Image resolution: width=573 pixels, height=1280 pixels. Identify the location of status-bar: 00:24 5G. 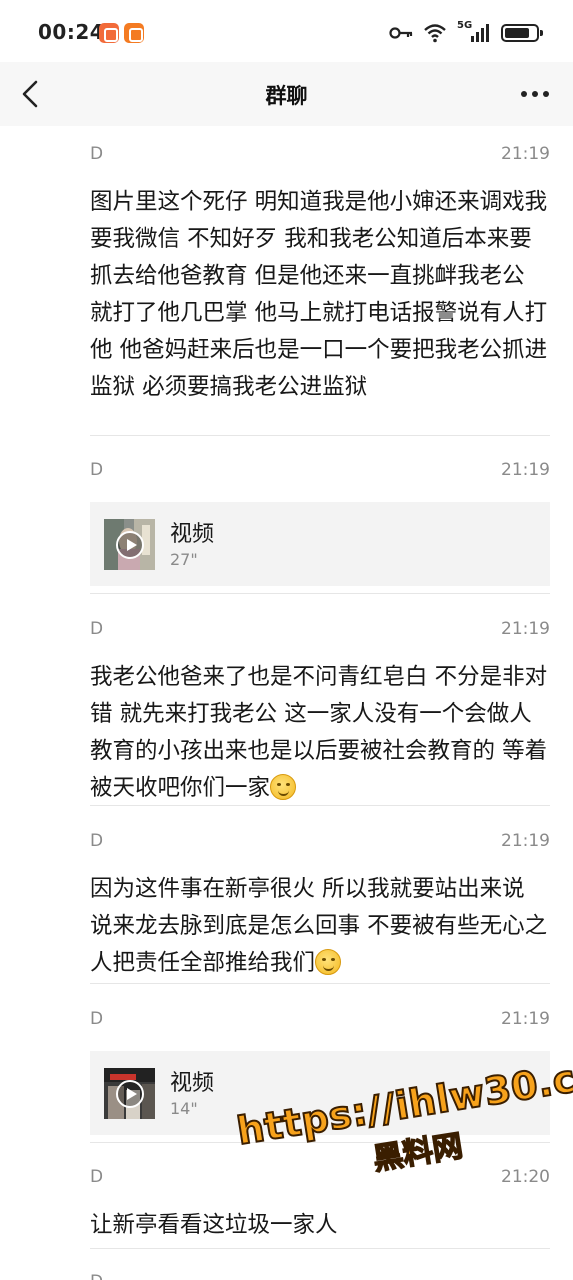
(286, 31).